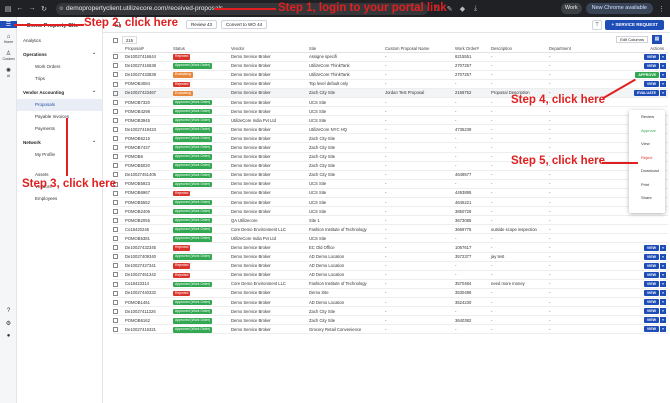  What do you see at coordinates (8, 336) in the screenshot?
I see `user-avatar: ●` at bounding box center [8, 336].